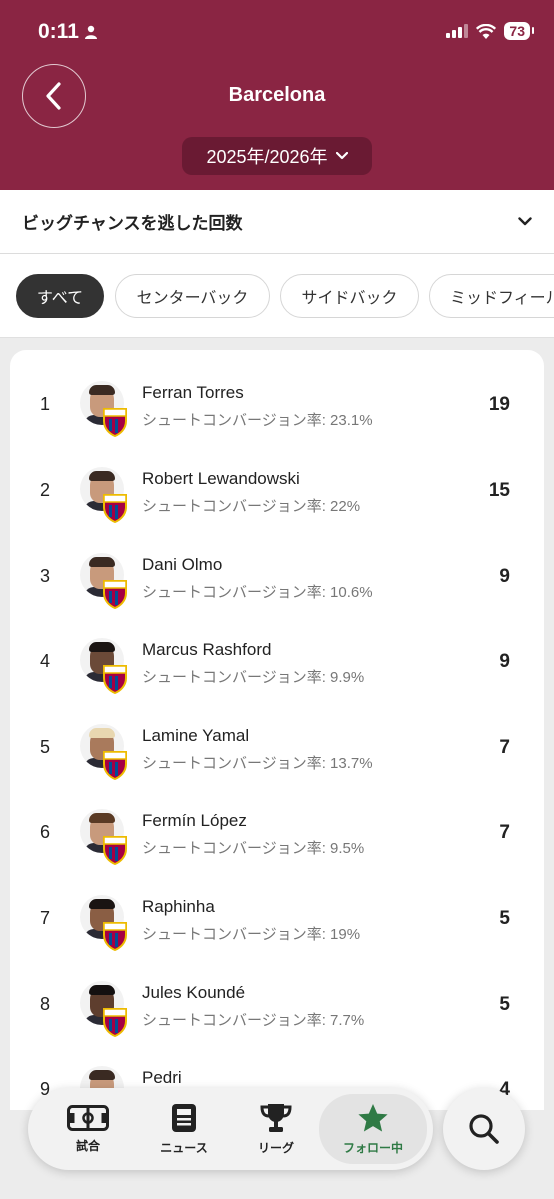  Describe the element at coordinates (178, 906) in the screenshot. I see `player-name: Raphinha` at that location.